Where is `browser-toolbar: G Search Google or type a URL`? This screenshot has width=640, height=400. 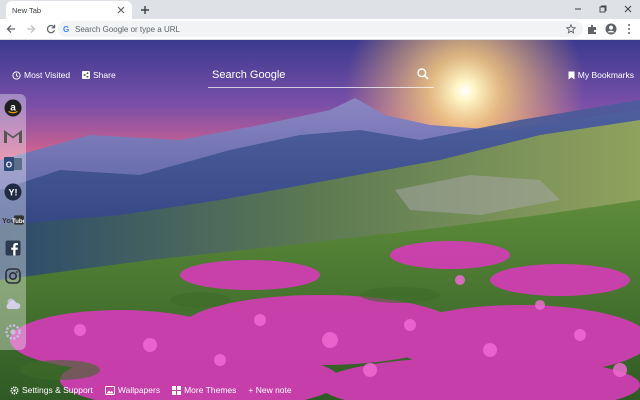 browser-toolbar: G Search Google or type a URL is located at coordinates (320, 29).